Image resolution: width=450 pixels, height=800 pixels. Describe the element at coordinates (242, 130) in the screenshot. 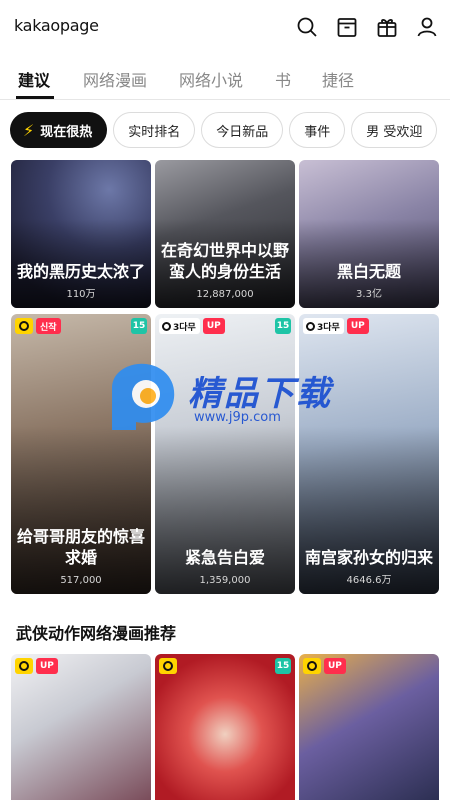

I see `chip-today-new: 今日新品` at that location.